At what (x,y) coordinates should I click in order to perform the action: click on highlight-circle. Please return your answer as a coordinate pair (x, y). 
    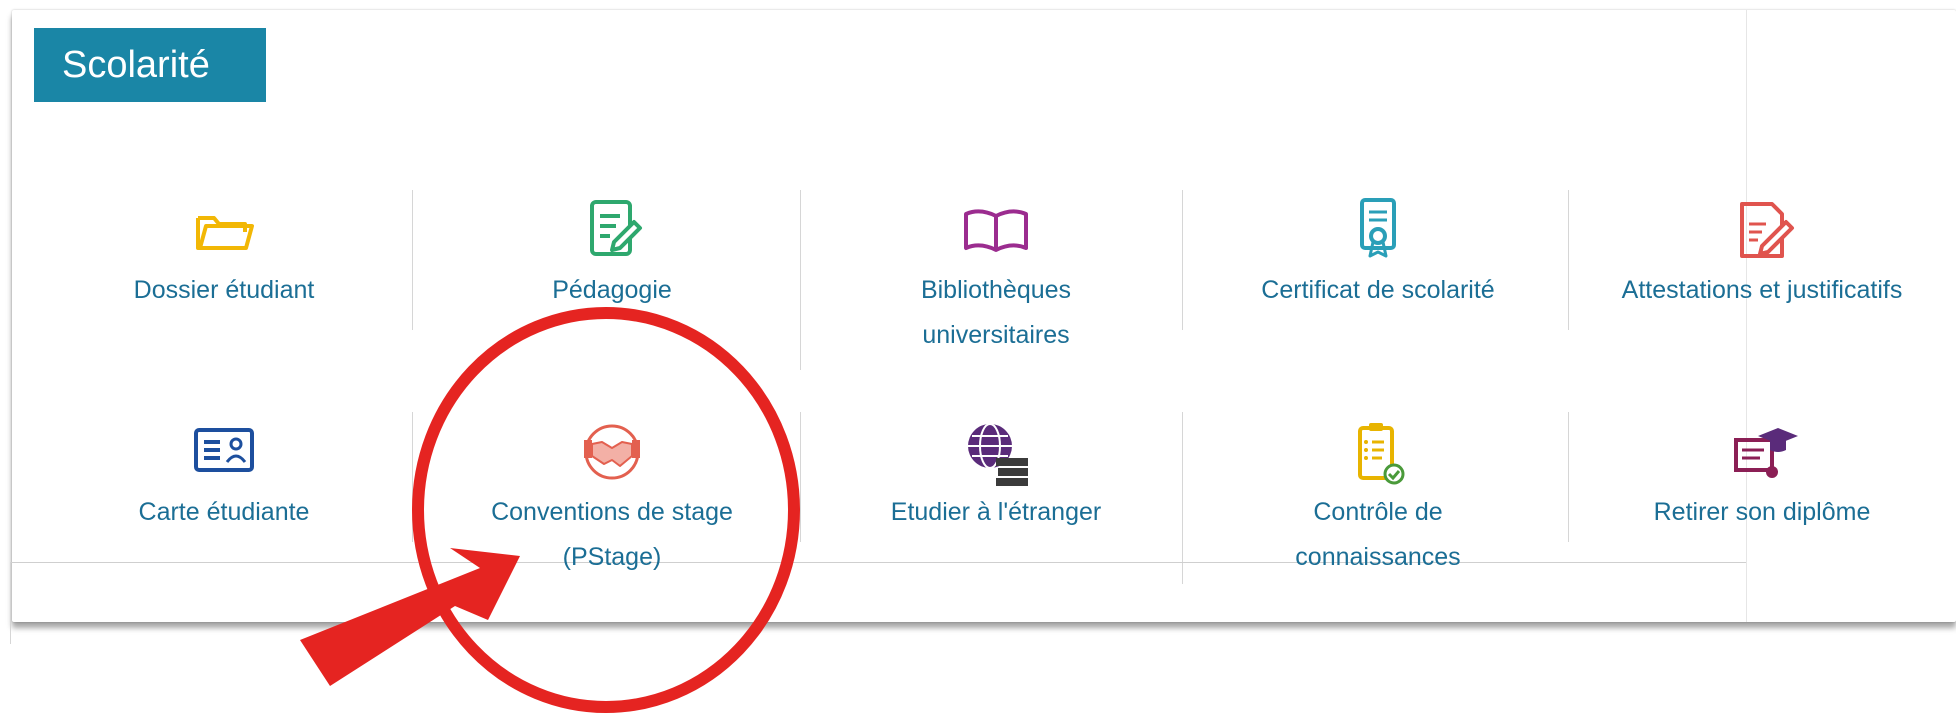
    Looking at the image, I should click on (606, 510).